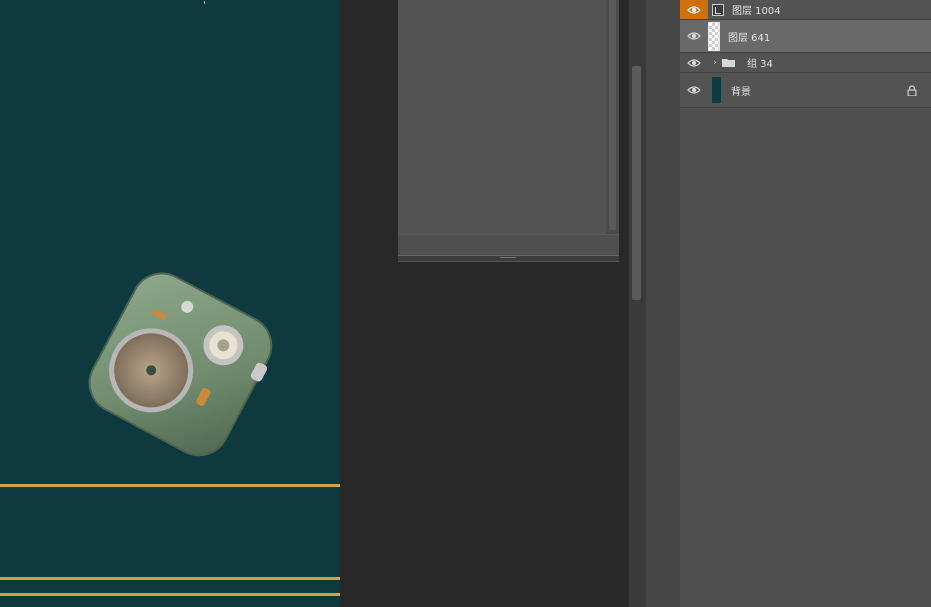 The image size is (931, 607). I want to click on lock-icon, so click(912, 90).